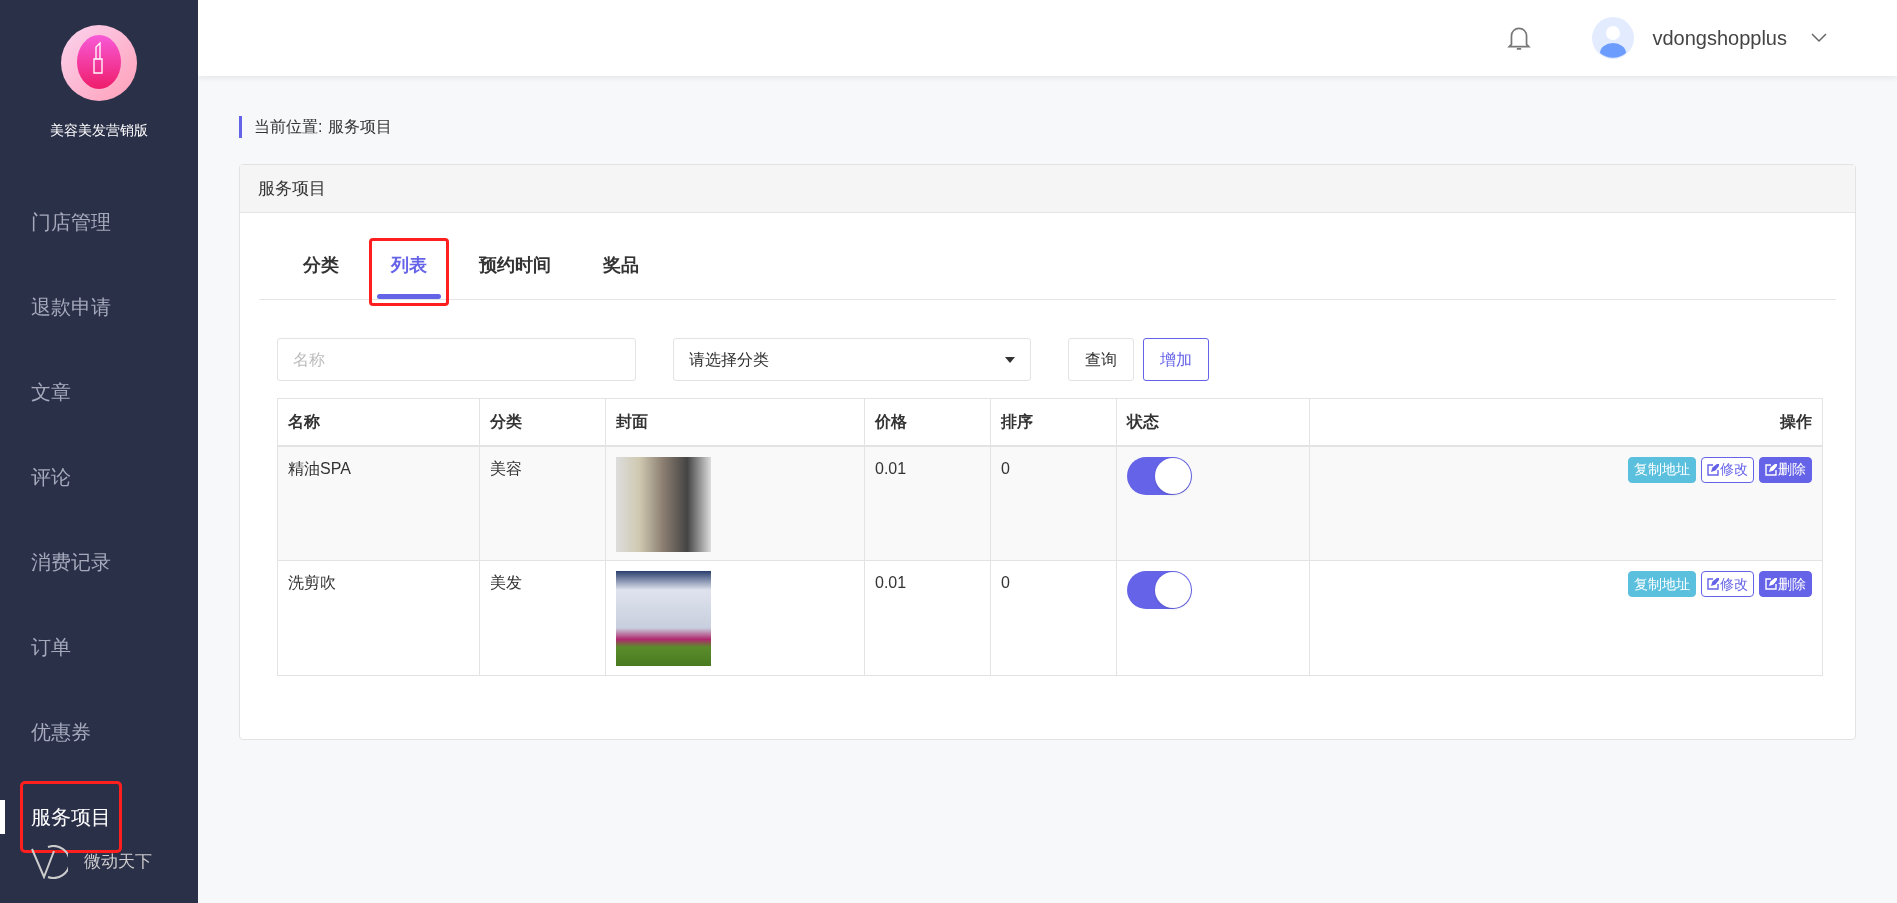 The width and height of the screenshot is (1897, 903). Describe the element at coordinates (621, 272) in the screenshot. I see `tab: 奖品` at that location.